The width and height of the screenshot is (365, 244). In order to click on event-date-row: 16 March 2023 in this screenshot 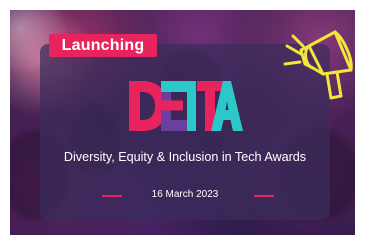, I will do `click(185, 195)`.